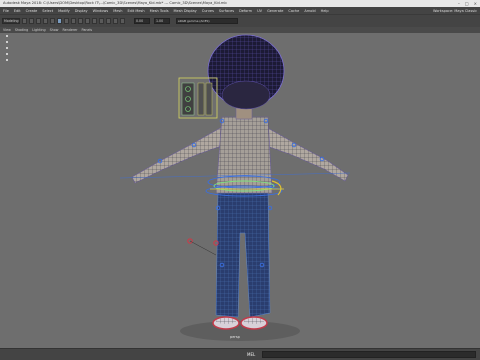 Image resolution: width=480 pixels, height=360 pixels. What do you see at coordinates (101, 21) in the screenshot?
I see `render-icon` at bounding box center [101, 21].